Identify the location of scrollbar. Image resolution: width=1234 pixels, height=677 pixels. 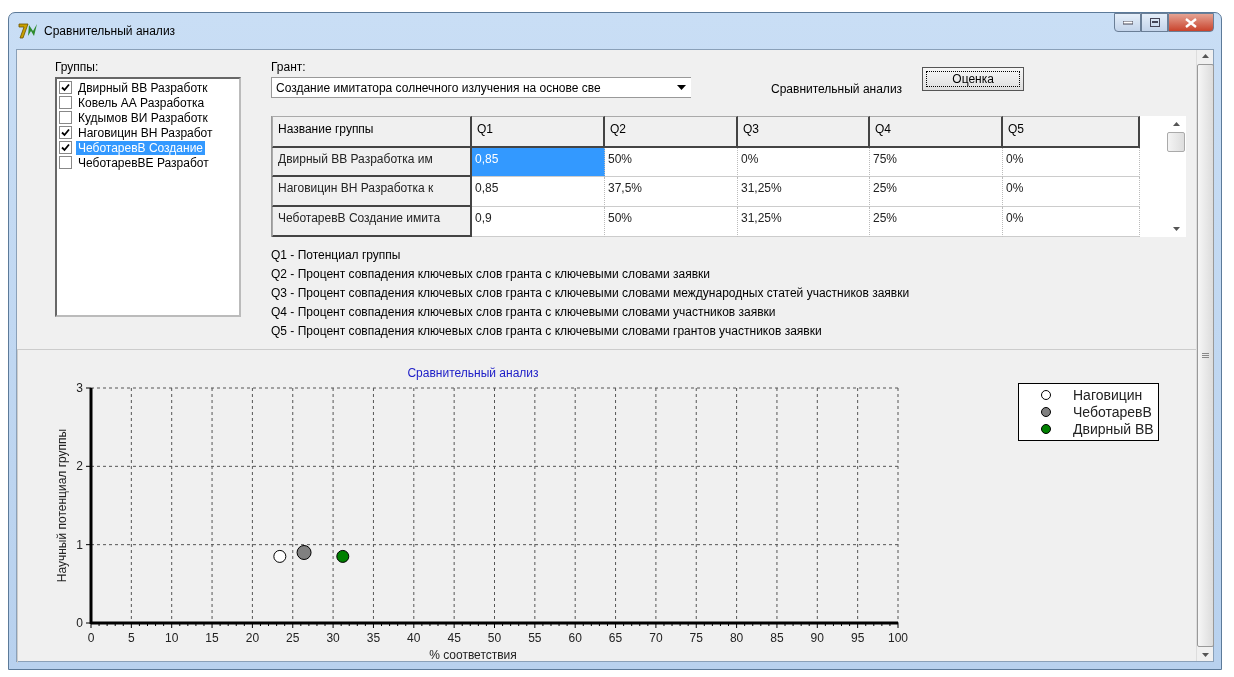
(1204, 355).